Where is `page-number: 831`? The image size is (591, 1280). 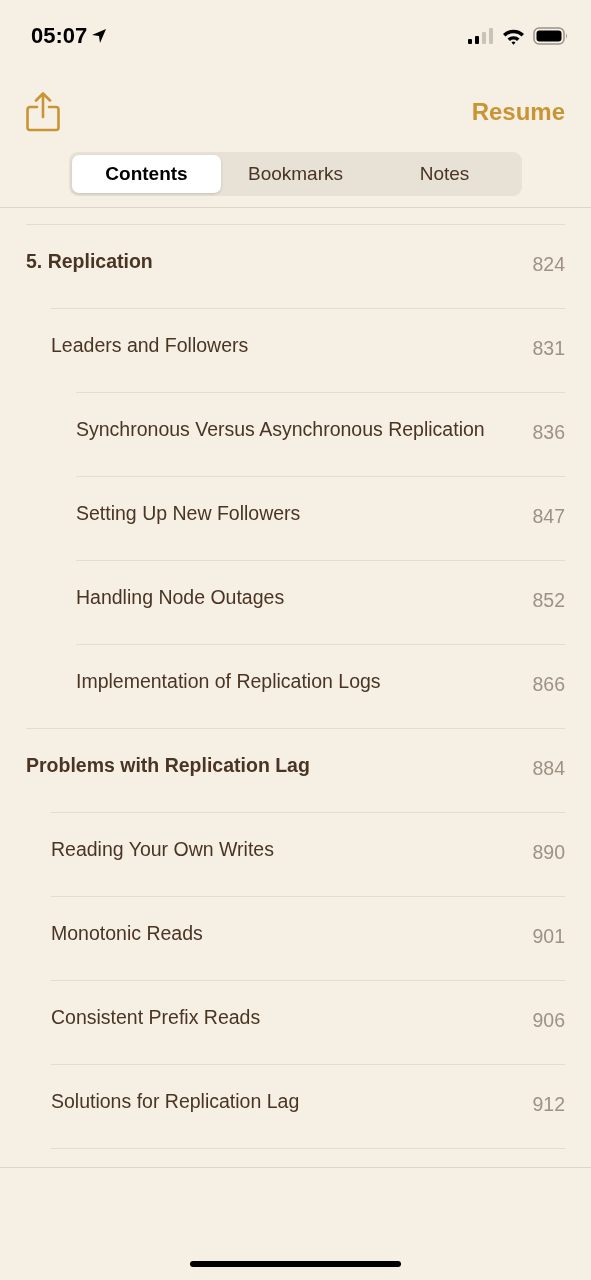 page-number: 831 is located at coordinates (548, 348).